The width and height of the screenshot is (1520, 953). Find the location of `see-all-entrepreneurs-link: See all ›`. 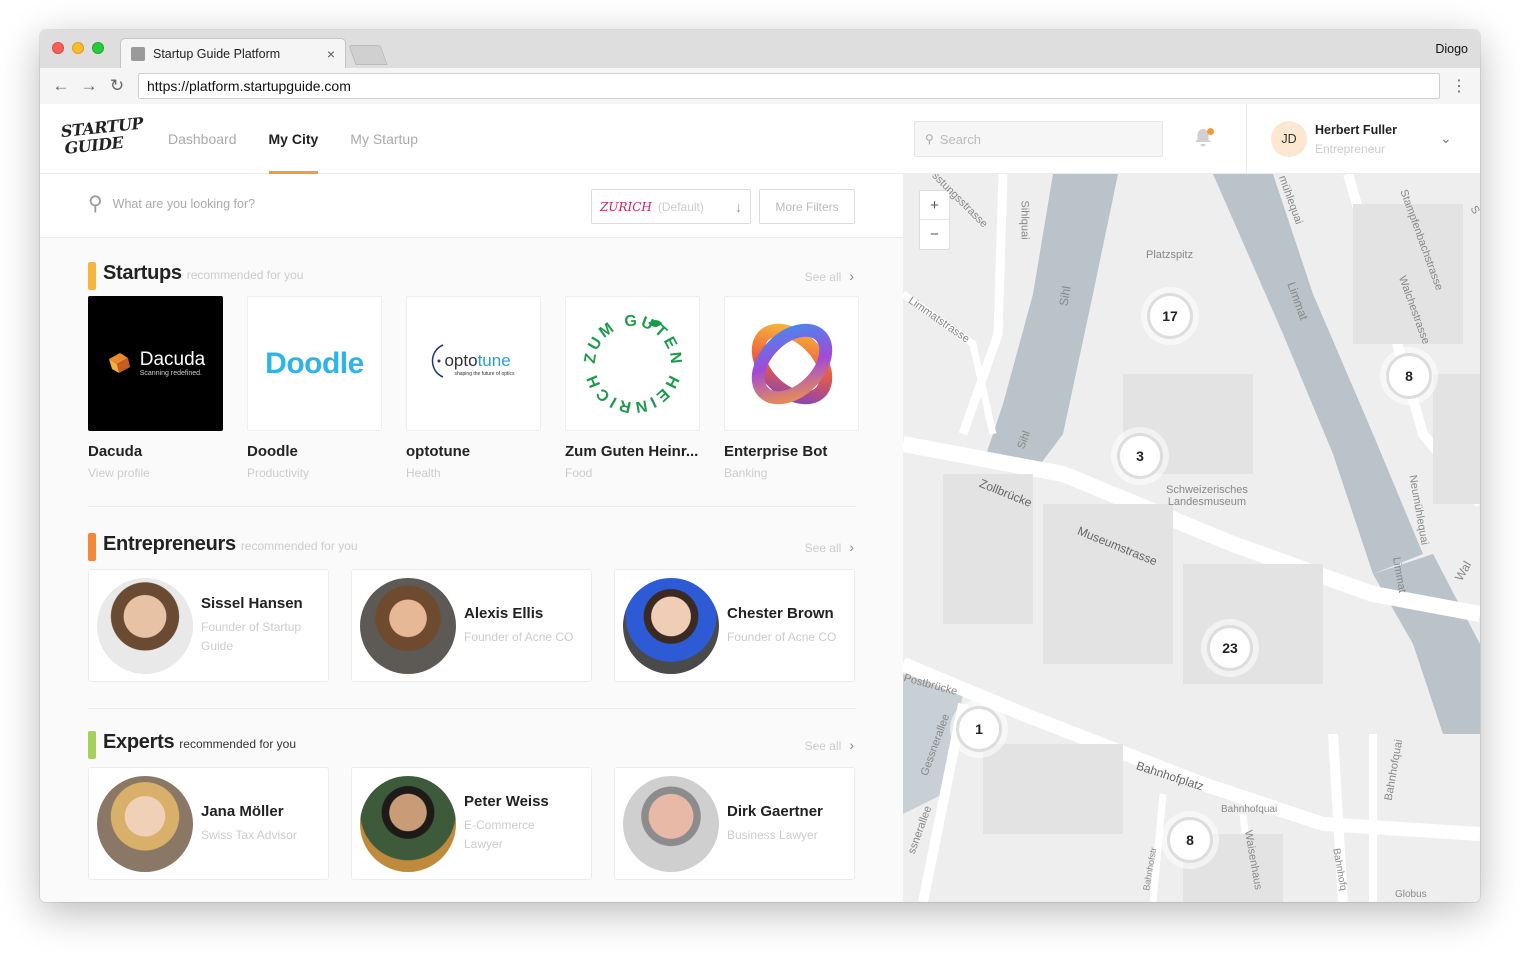

see-all-entrepreneurs-link: See all › is located at coordinates (829, 547).